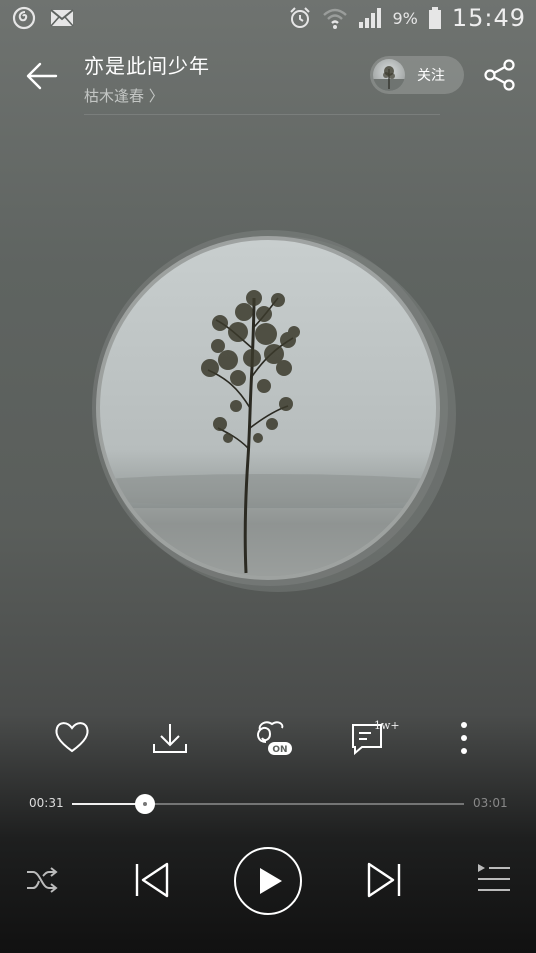 The width and height of the screenshot is (536, 953). I want to click on header-divider, so click(262, 114).